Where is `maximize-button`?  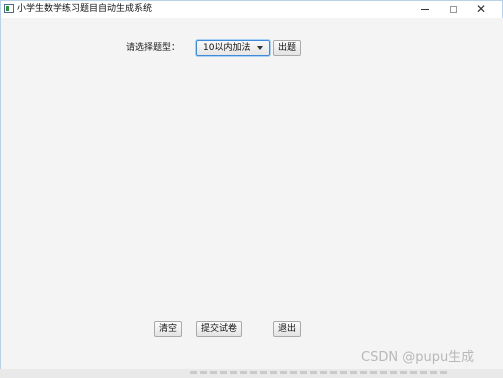 maximize-button is located at coordinates (453, 9).